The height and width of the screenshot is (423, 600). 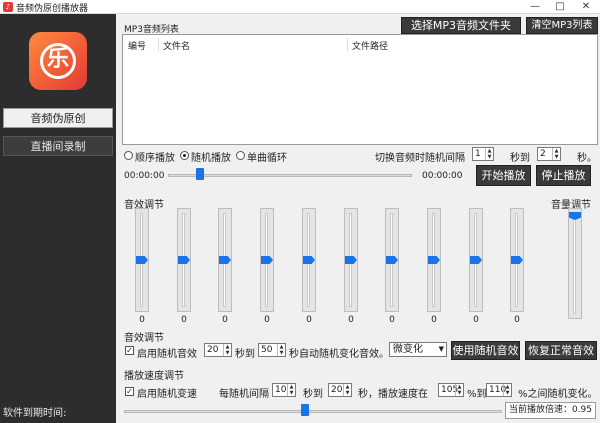 I want to click on radio-random, so click(x=184, y=155).